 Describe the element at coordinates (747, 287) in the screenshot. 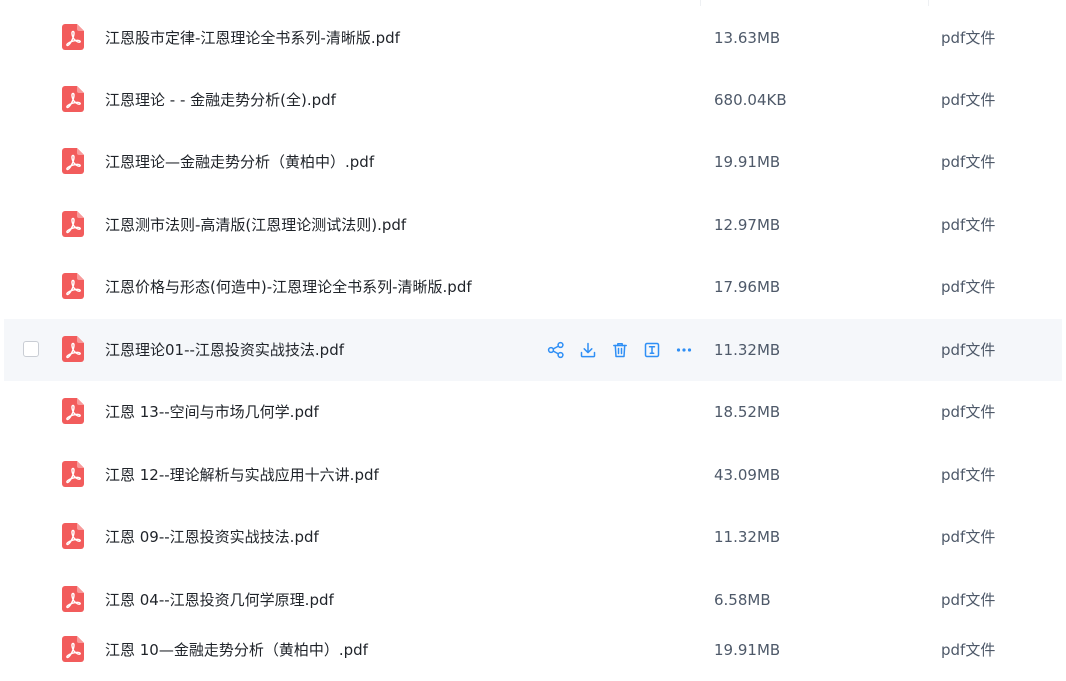

I see `file-size: 17.96MB` at that location.